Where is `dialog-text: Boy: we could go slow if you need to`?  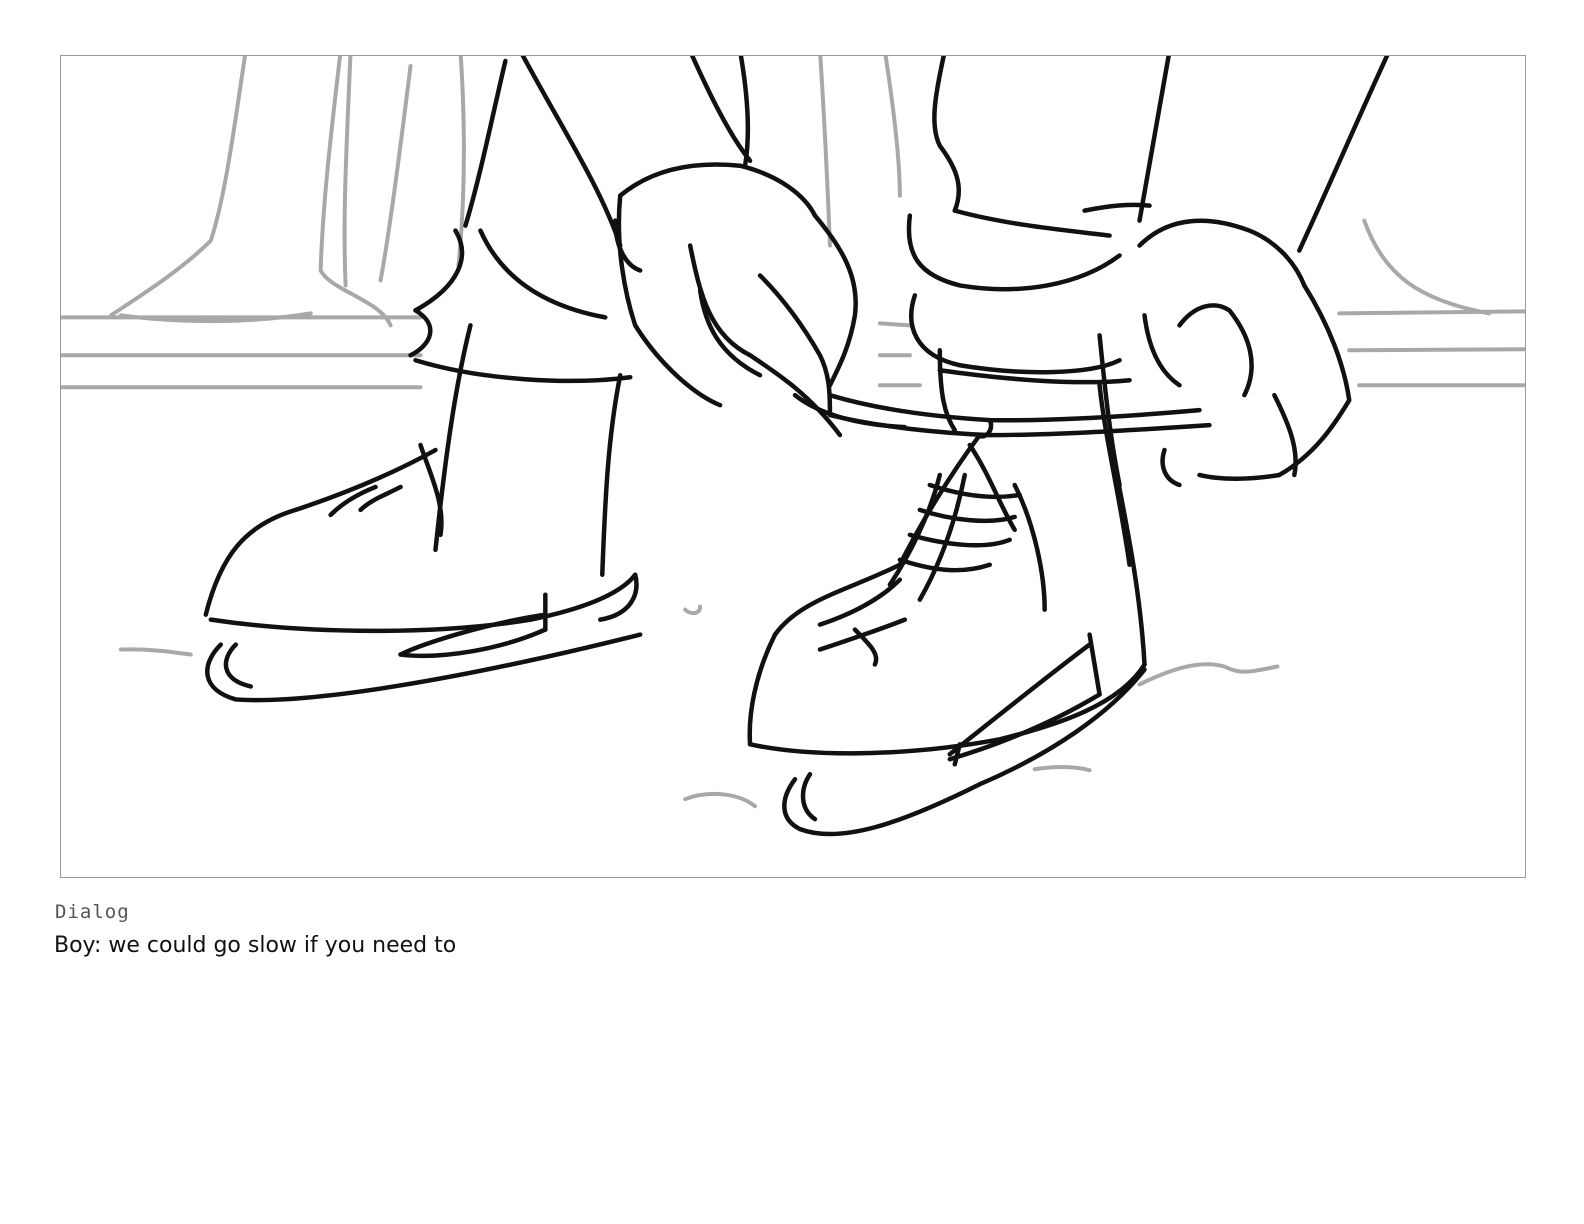
dialog-text: Boy: we could go slow if you need to is located at coordinates (255, 945).